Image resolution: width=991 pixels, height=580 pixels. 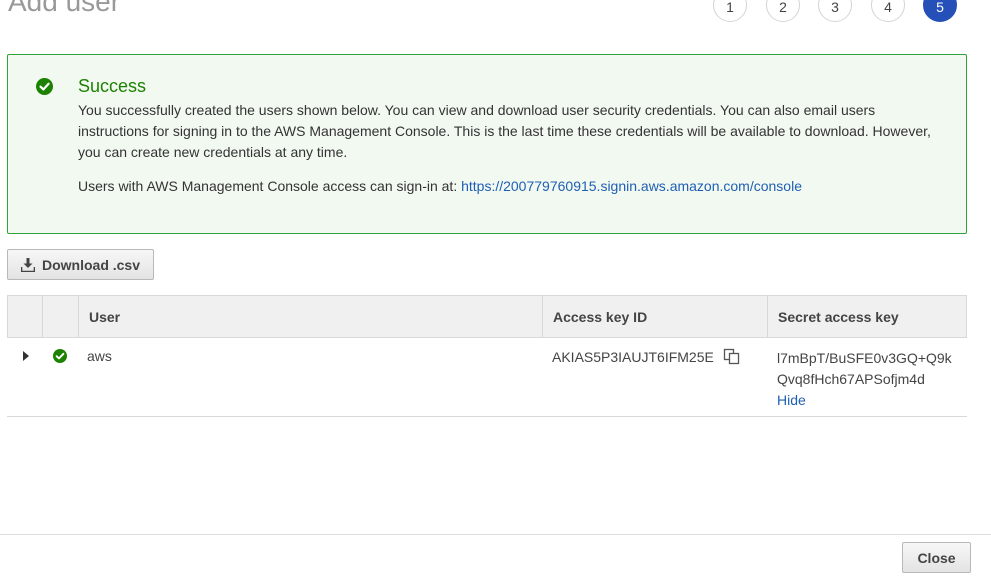 I want to click on download-csv-button: Download .csv, so click(x=80, y=264).